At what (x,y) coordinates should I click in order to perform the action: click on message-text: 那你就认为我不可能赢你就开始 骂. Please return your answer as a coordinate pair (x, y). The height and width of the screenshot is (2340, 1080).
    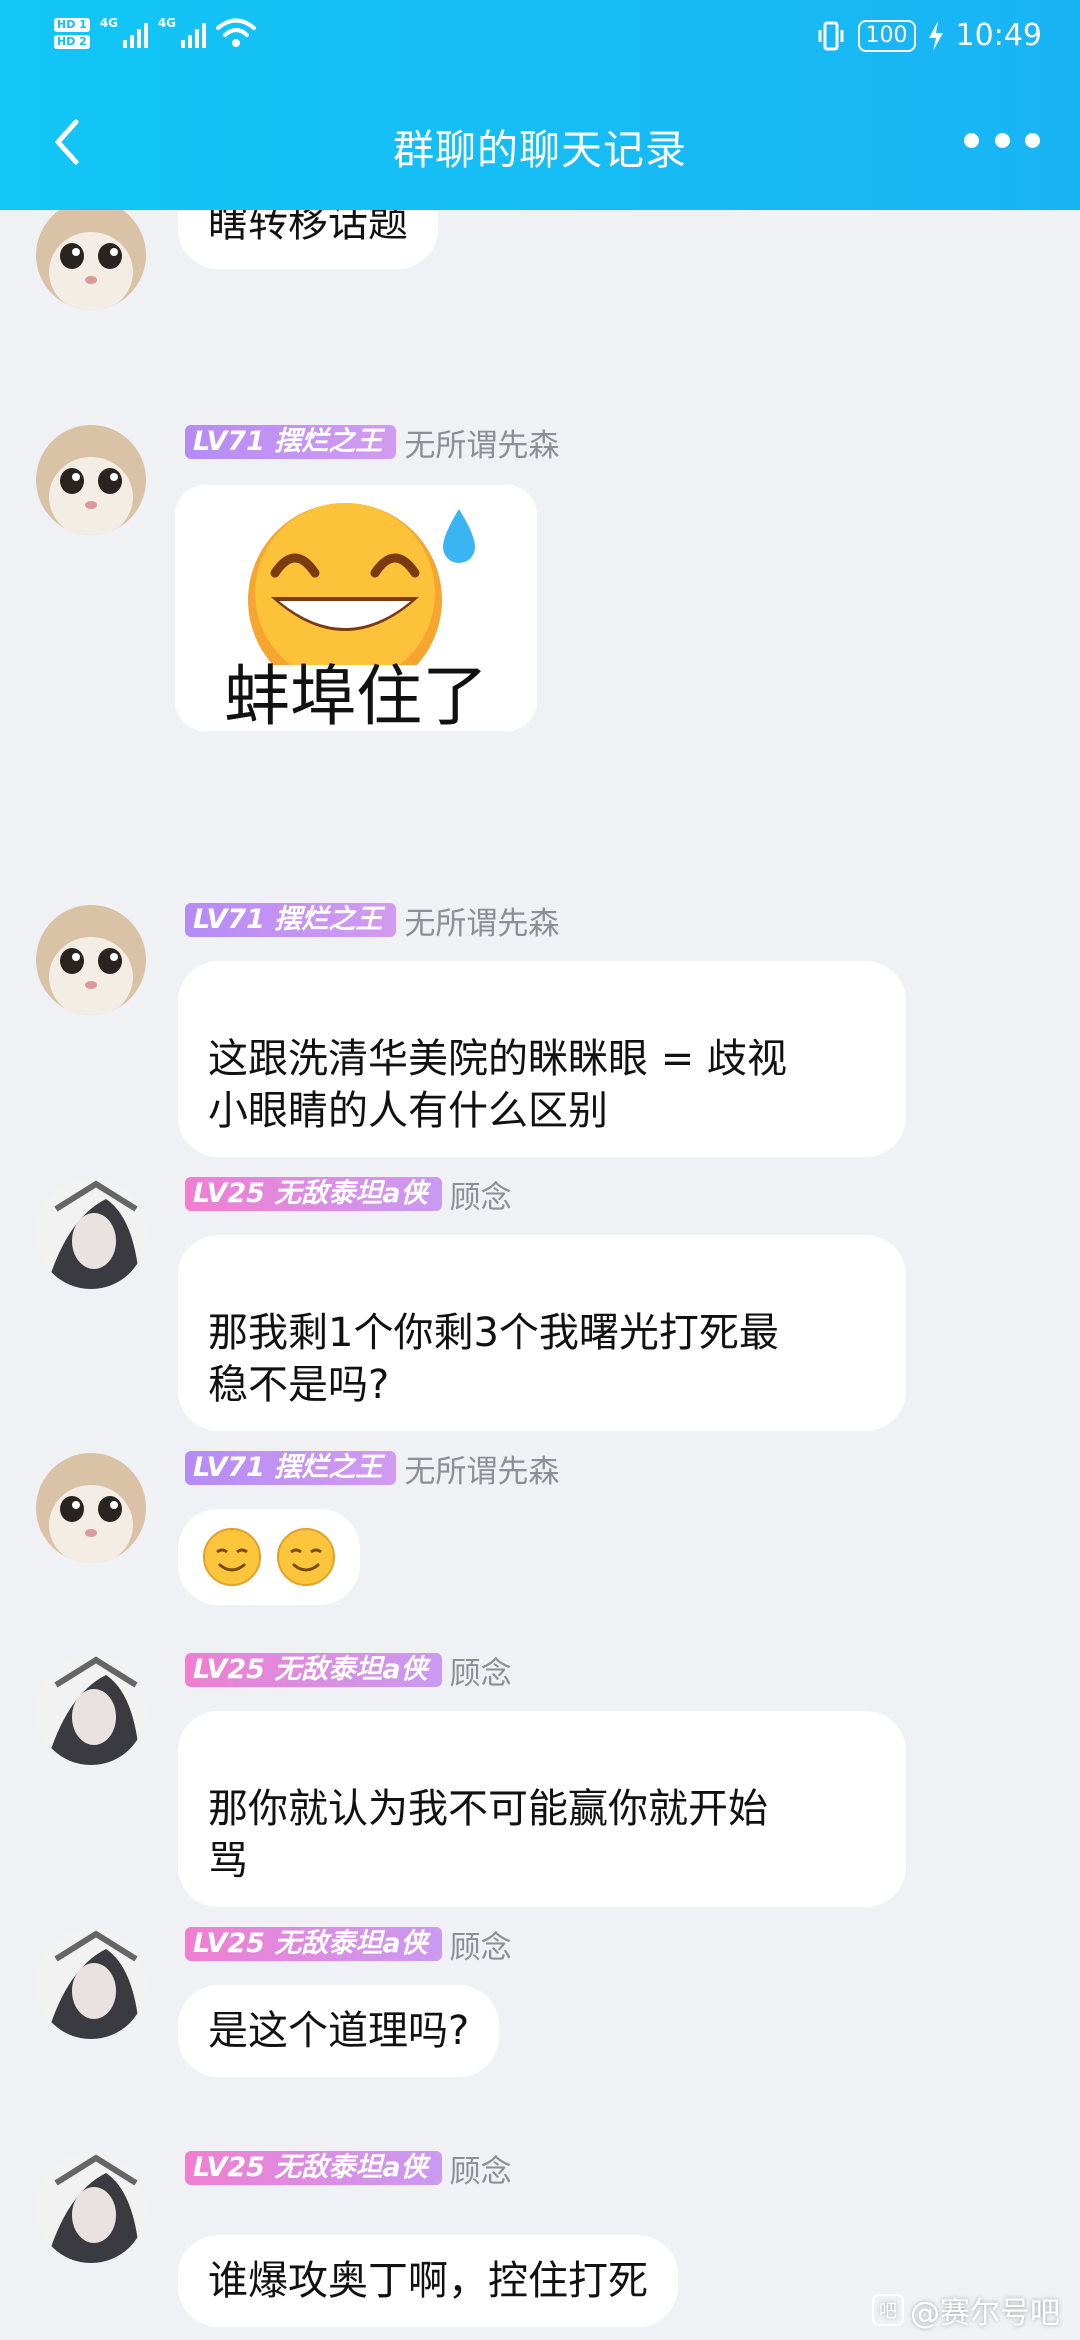
    Looking at the image, I should click on (488, 1835).